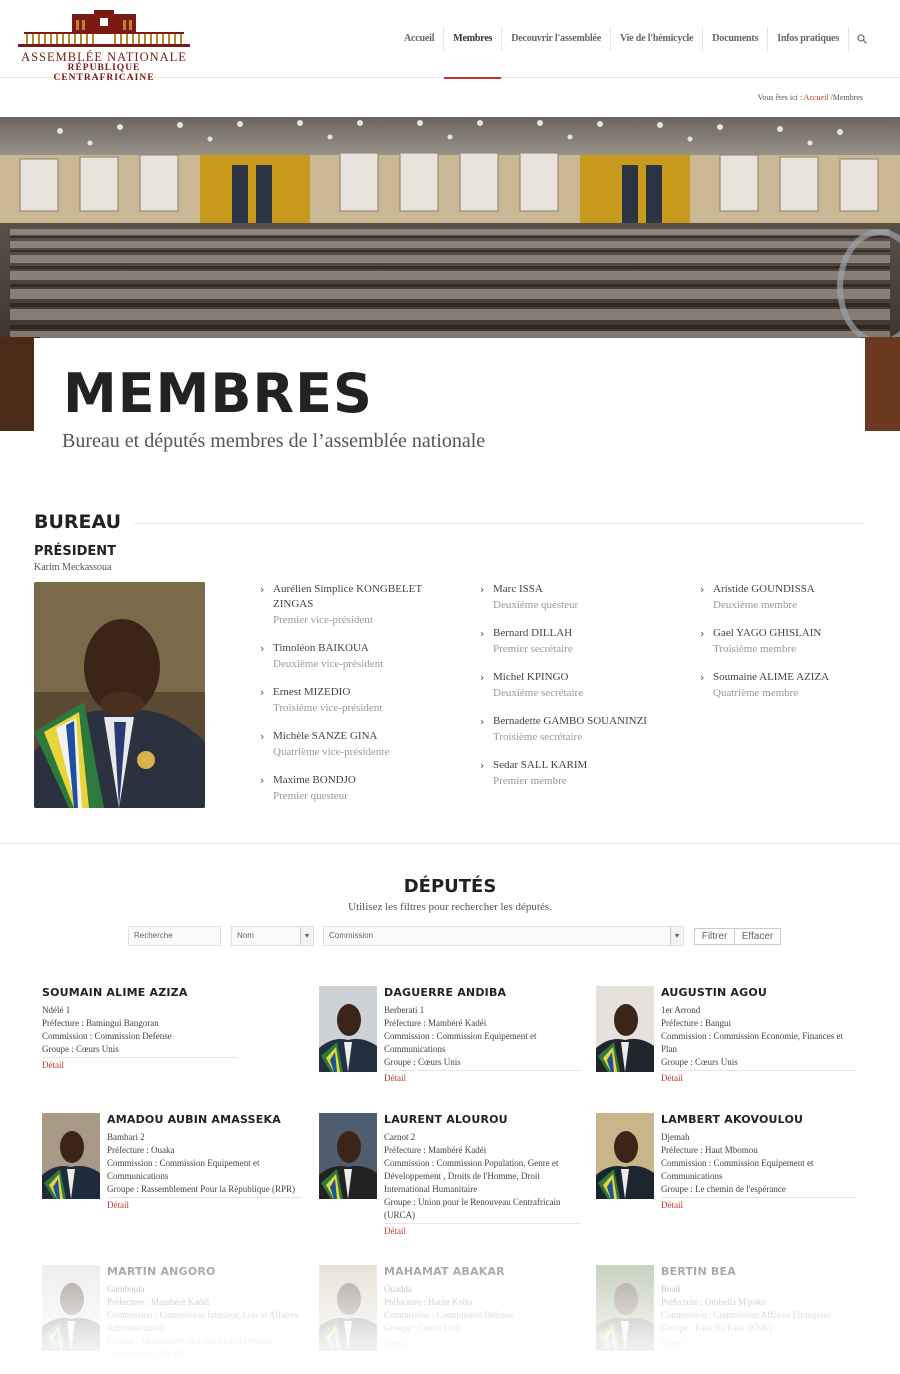 This screenshot has width=900, height=1374. What do you see at coordinates (104, 73) in the screenshot?
I see `logo-subtitle: RÉPUBLIQUE CENTRAFRICAINE` at bounding box center [104, 73].